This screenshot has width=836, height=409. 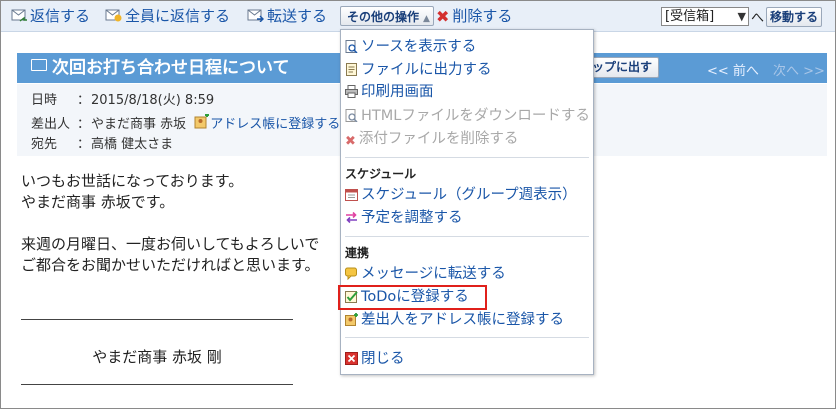 I want to click on menu-section-schedule: スケジュール, so click(x=381, y=174).